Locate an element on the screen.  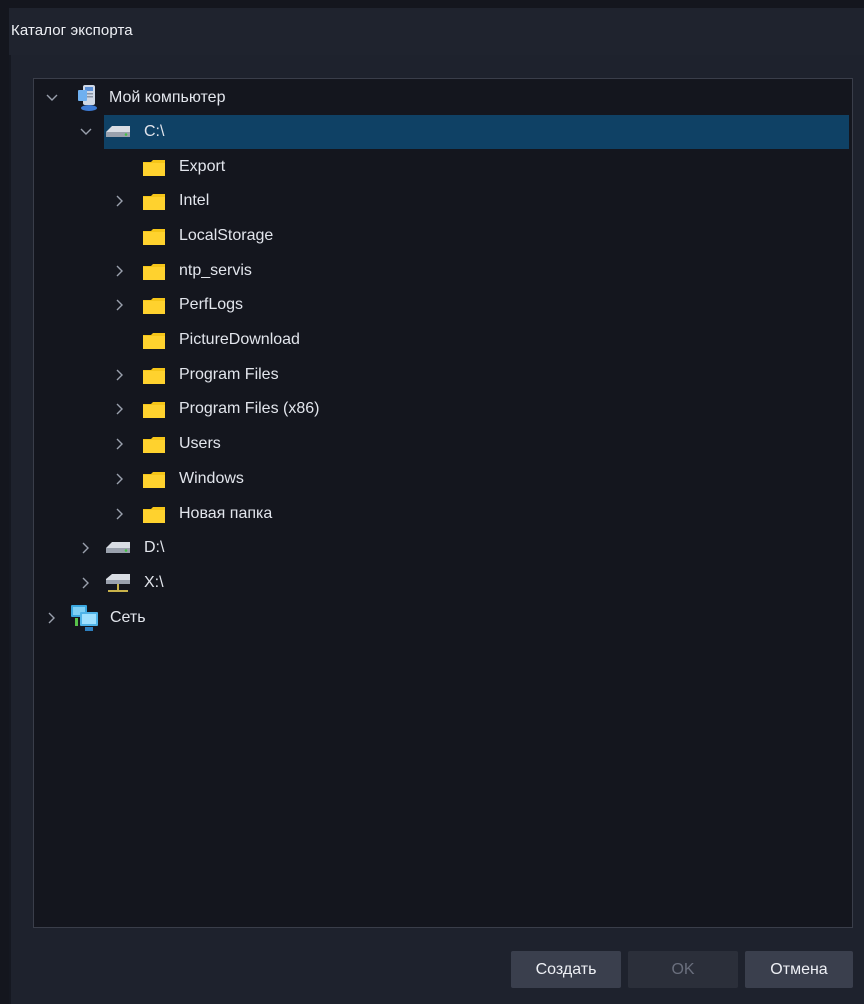
dialog-edge is located at coordinates (10, 529).